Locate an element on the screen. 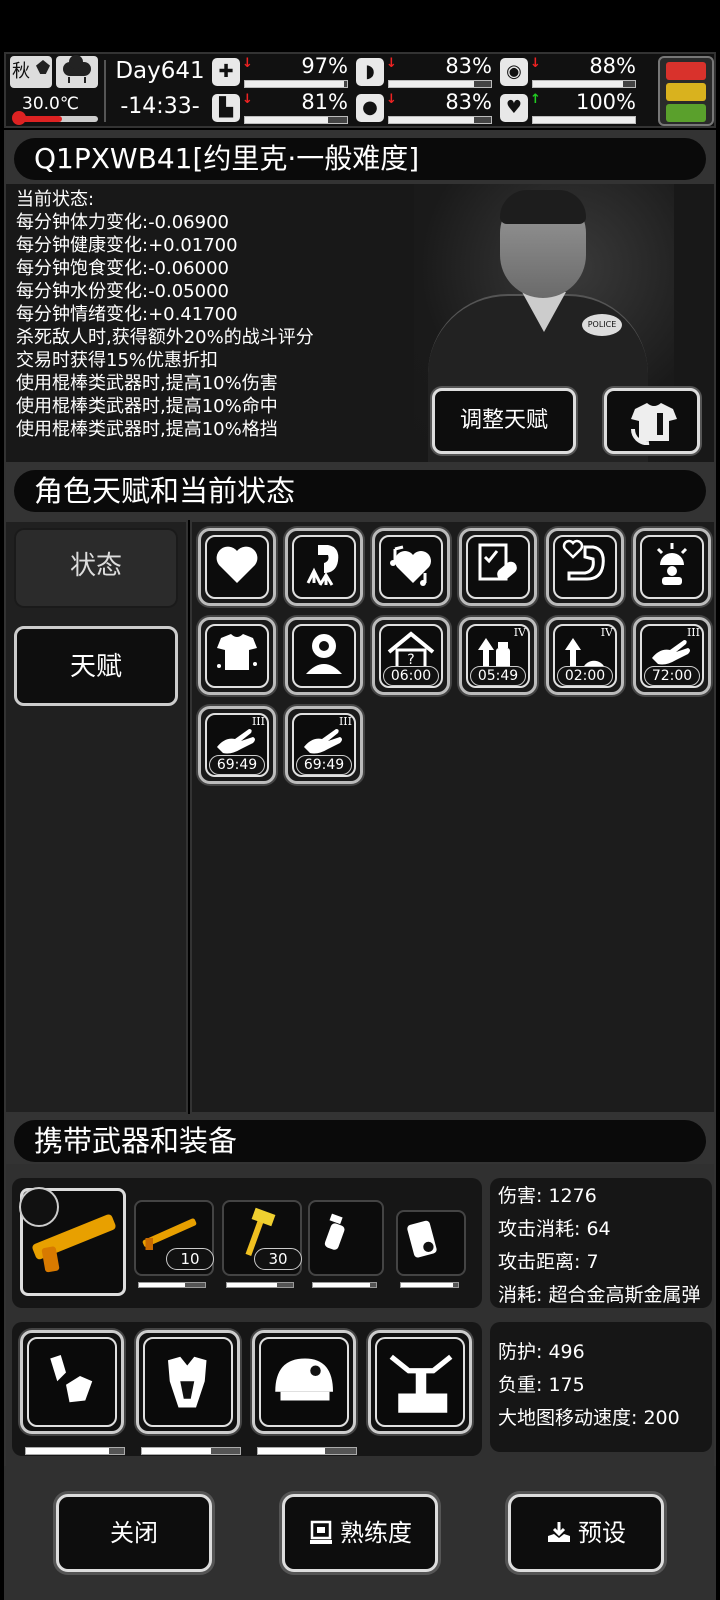 The width and height of the screenshot is (720, 1600). preset-label: 预设 is located at coordinates (602, 1533).